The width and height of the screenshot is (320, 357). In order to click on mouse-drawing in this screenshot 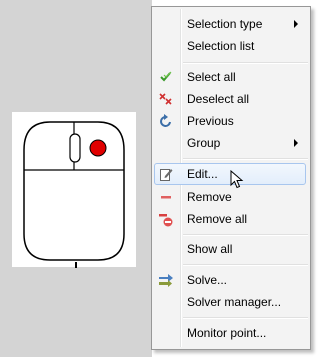, I will do `click(74, 191)`.